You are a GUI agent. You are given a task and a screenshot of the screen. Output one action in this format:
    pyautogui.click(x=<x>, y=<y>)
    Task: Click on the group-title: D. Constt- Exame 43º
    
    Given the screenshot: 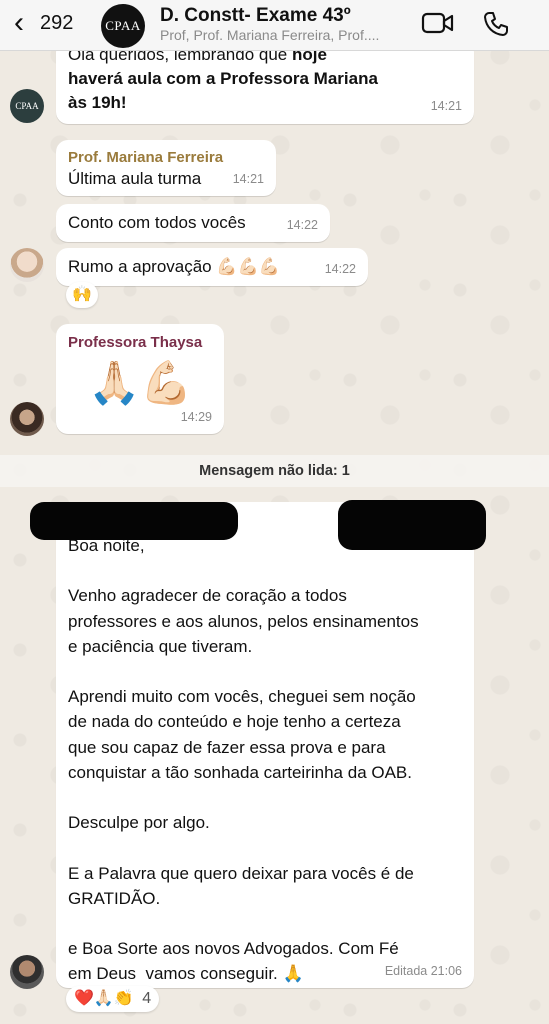 What is the action you would take?
    pyautogui.click(x=255, y=16)
    